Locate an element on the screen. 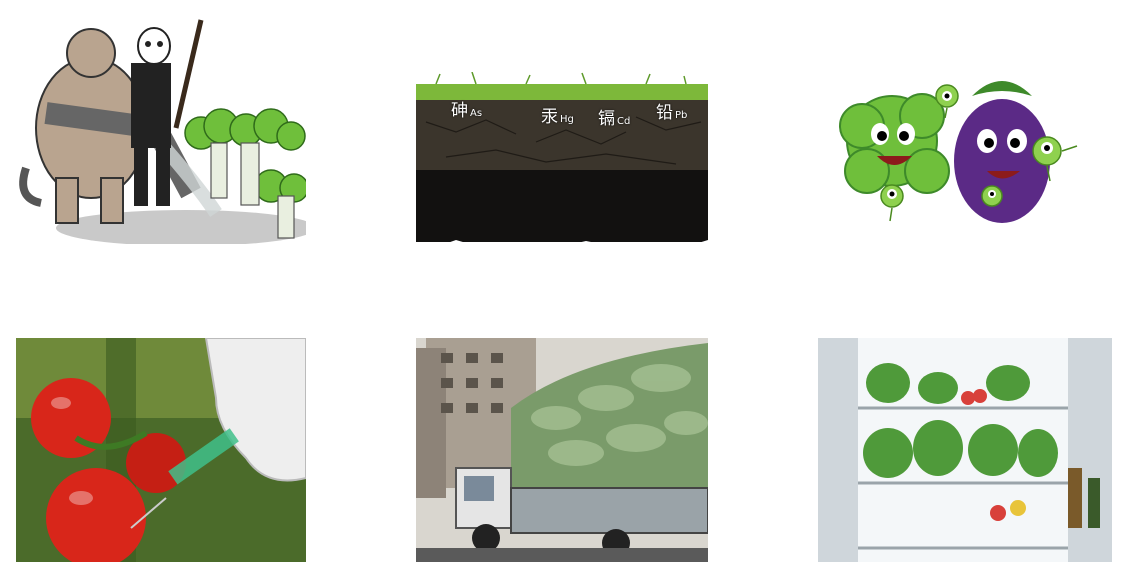 This screenshot has width=1132, height=577. vegetable-truck-image is located at coordinates (562, 450).